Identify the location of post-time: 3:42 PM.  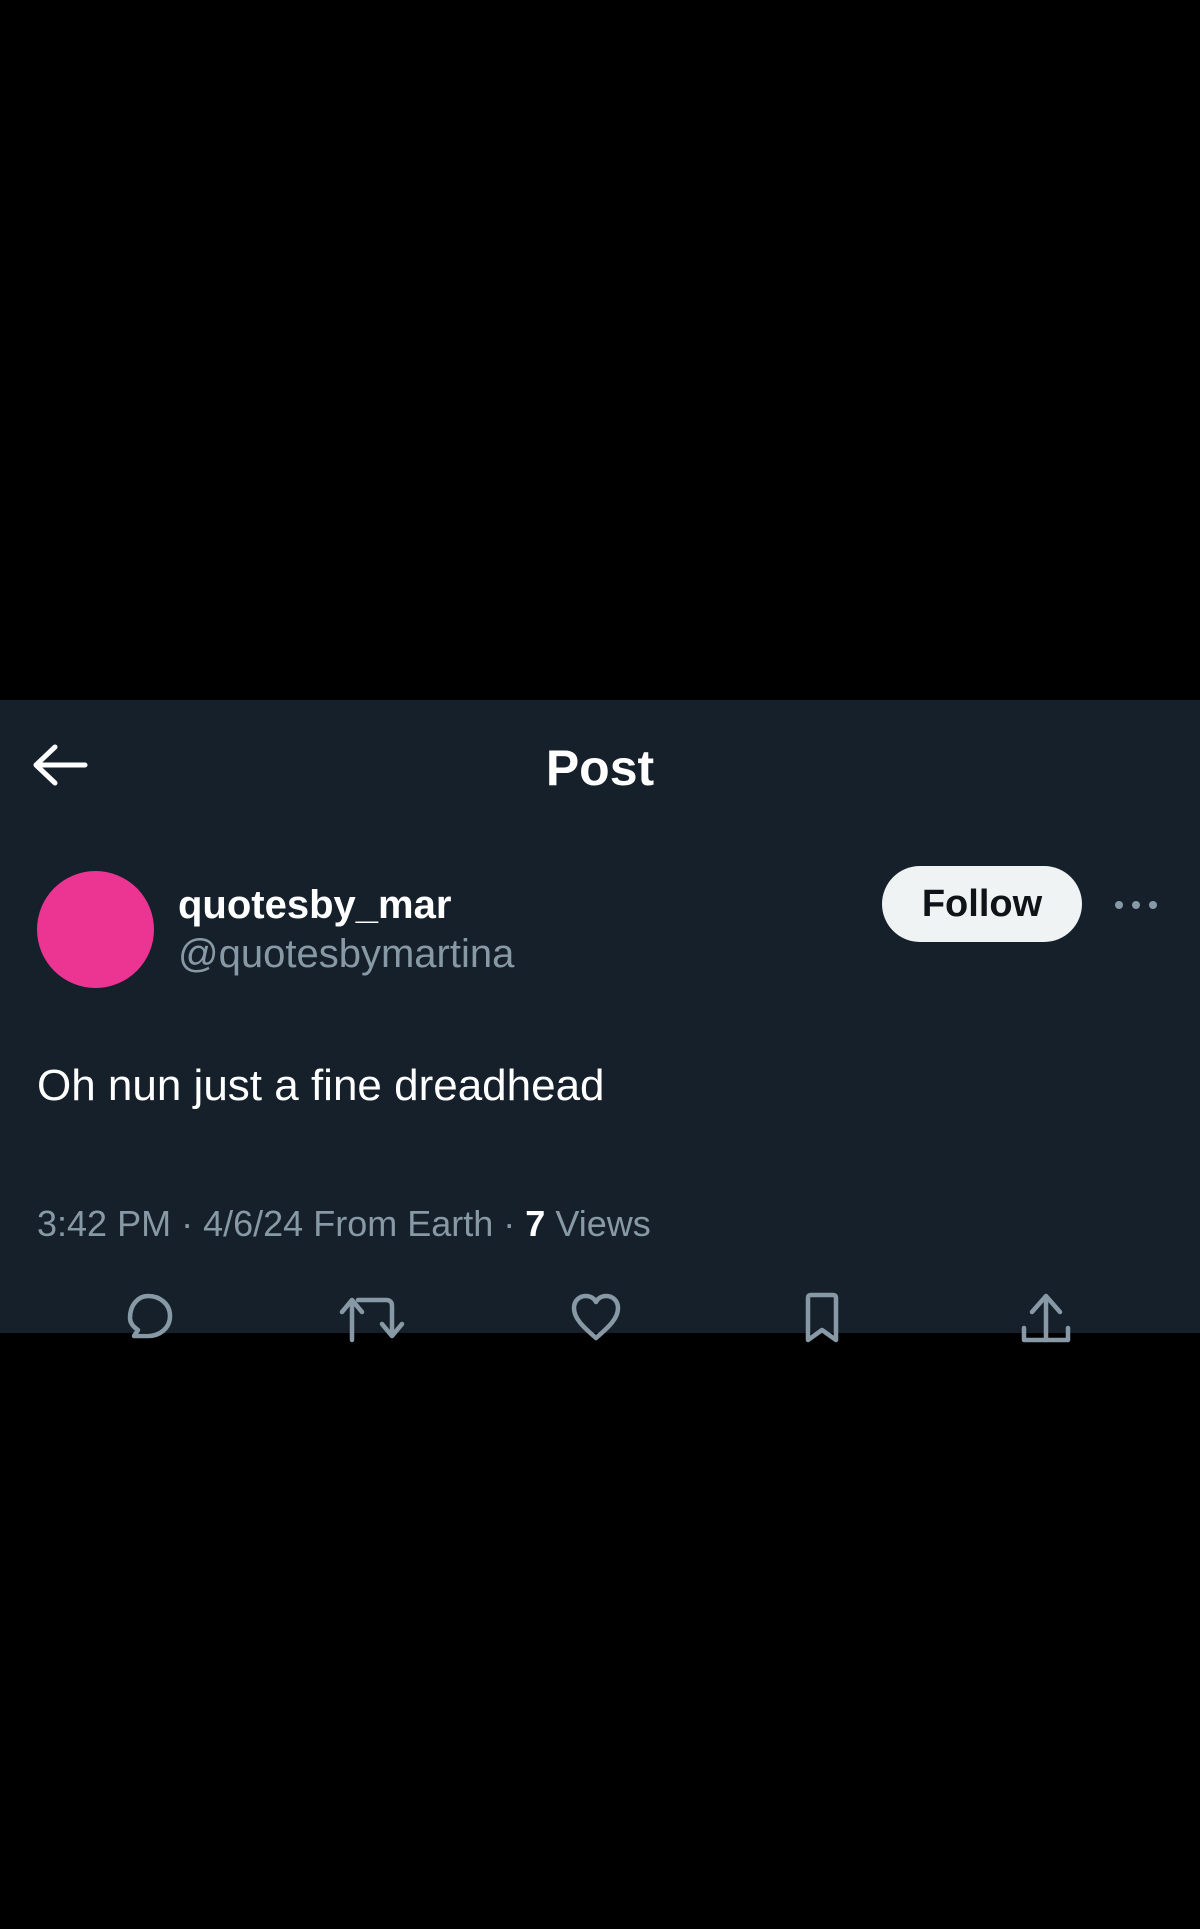
(104, 1223).